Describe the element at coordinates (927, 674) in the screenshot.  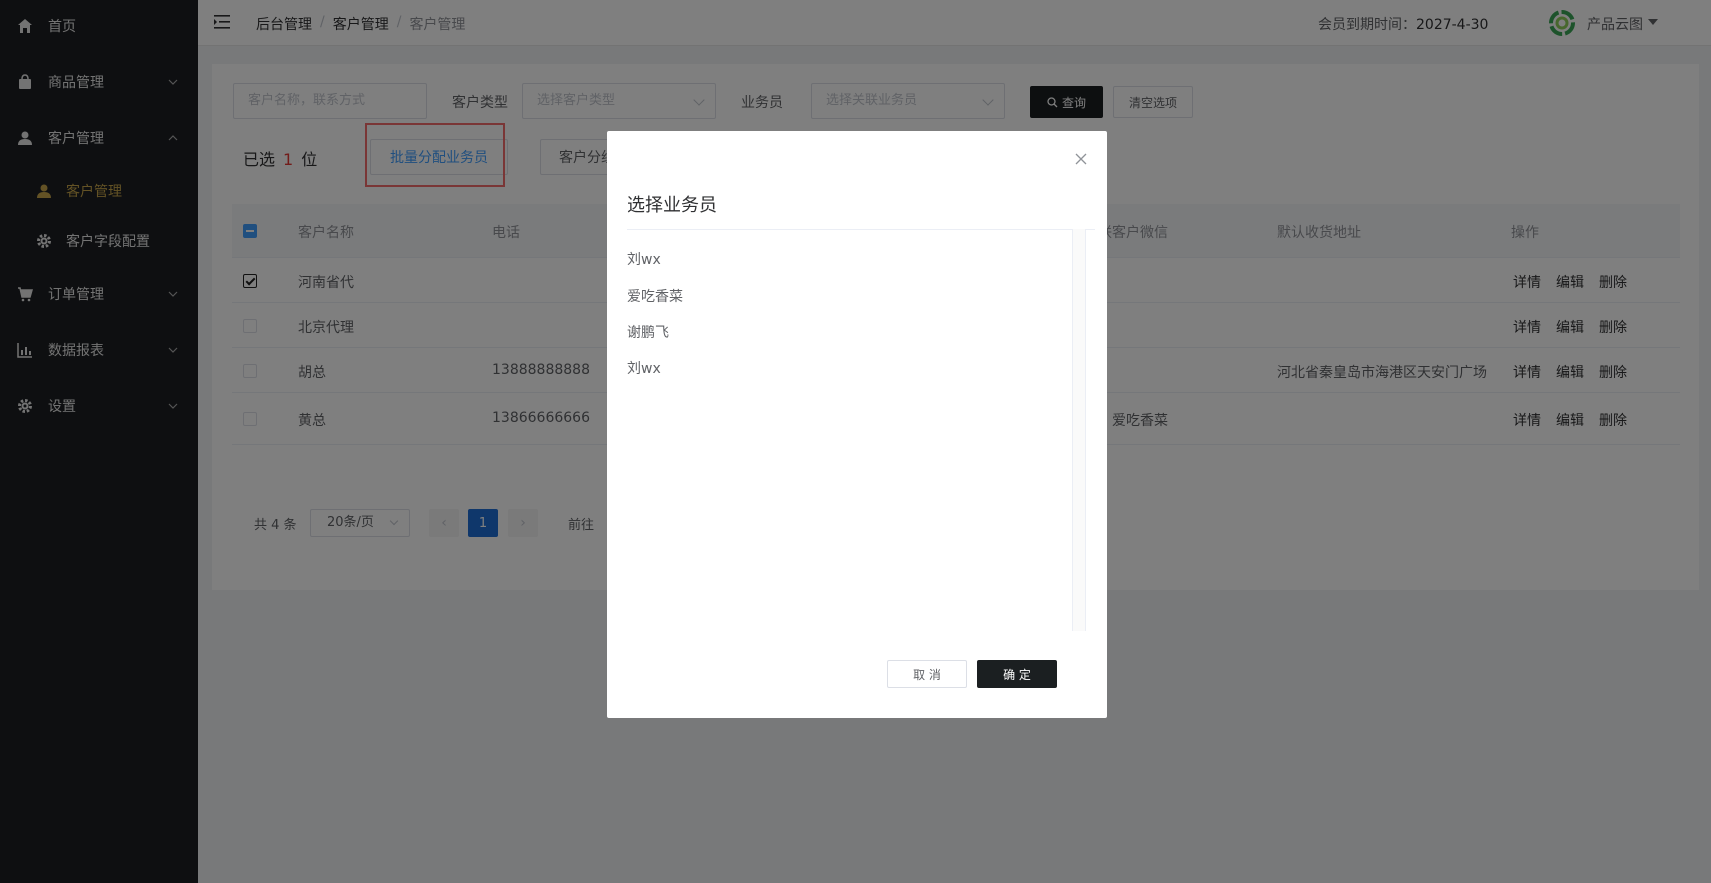
I see `cancel-button: 取 消` at that location.